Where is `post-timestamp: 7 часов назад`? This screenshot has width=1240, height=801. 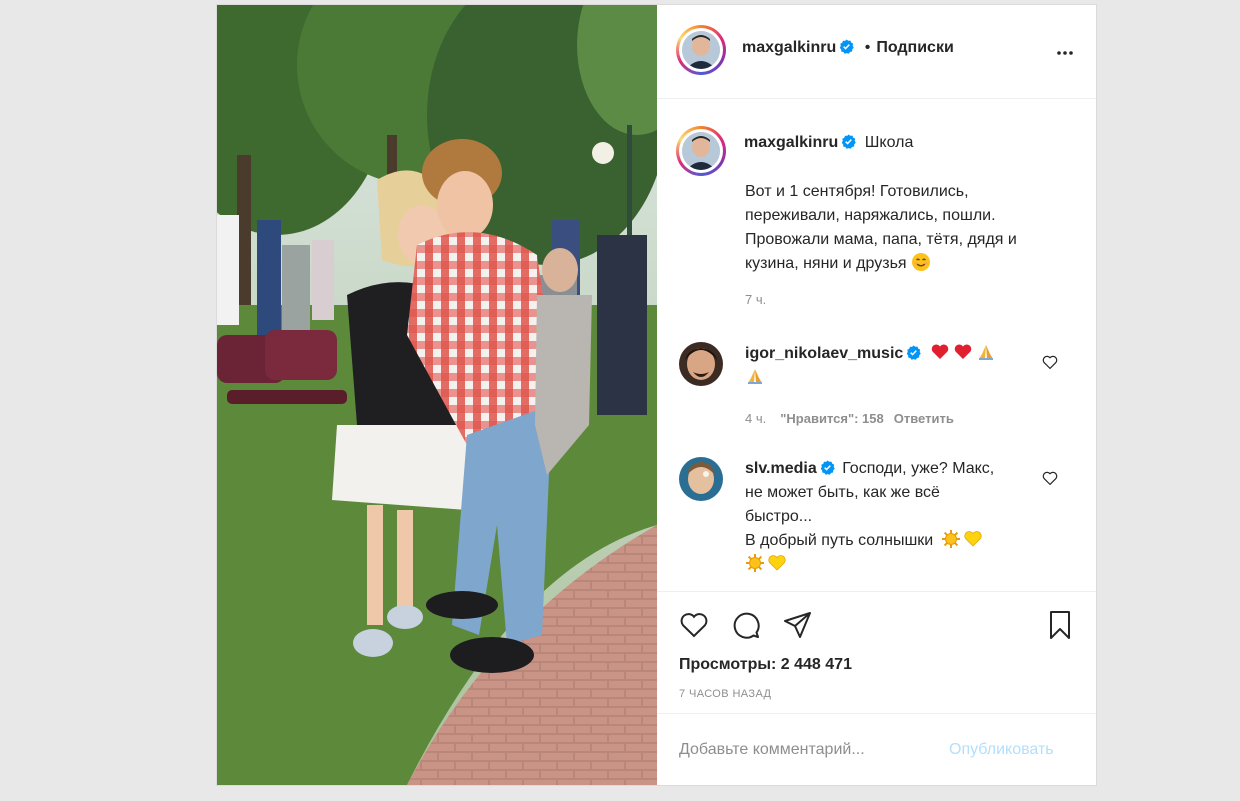 post-timestamp: 7 часов назад is located at coordinates (725, 694).